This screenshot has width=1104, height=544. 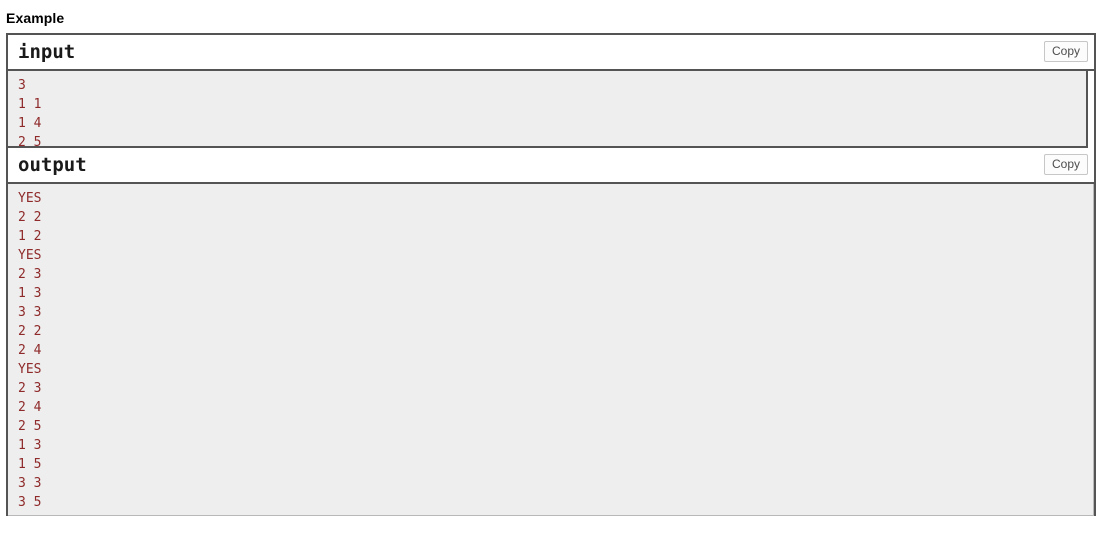 What do you see at coordinates (1065, 51) in the screenshot?
I see `copy-input-button: Copy` at bounding box center [1065, 51].